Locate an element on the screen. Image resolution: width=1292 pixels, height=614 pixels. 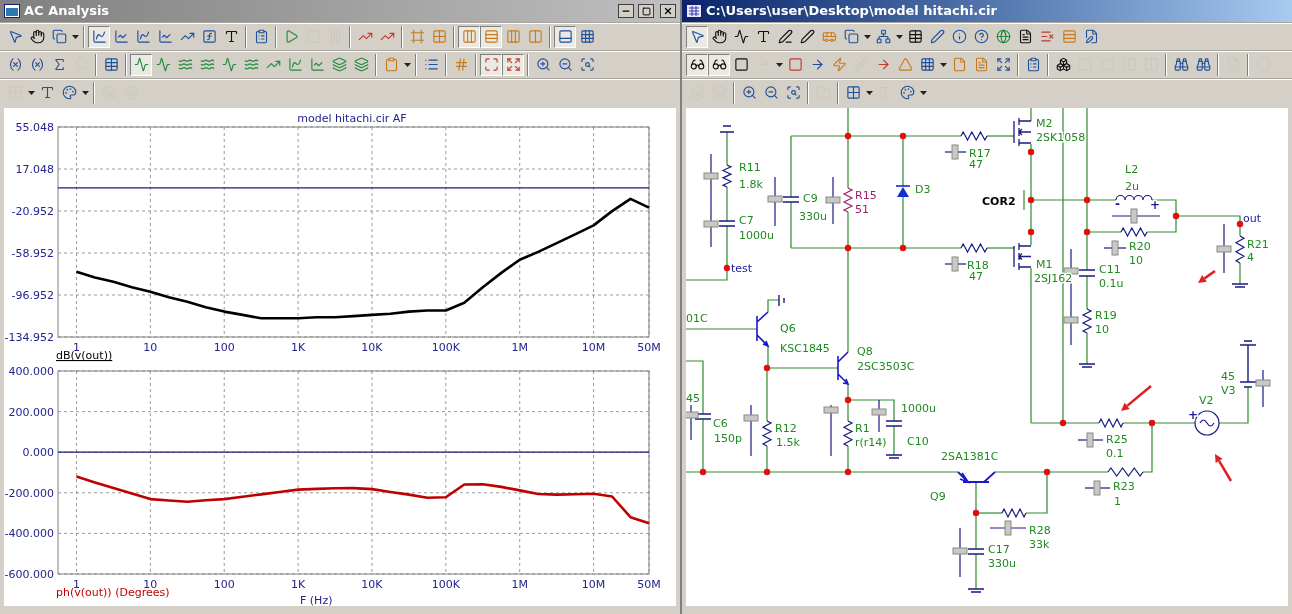
component-label: 1.5k is located at coordinates (788, 442).